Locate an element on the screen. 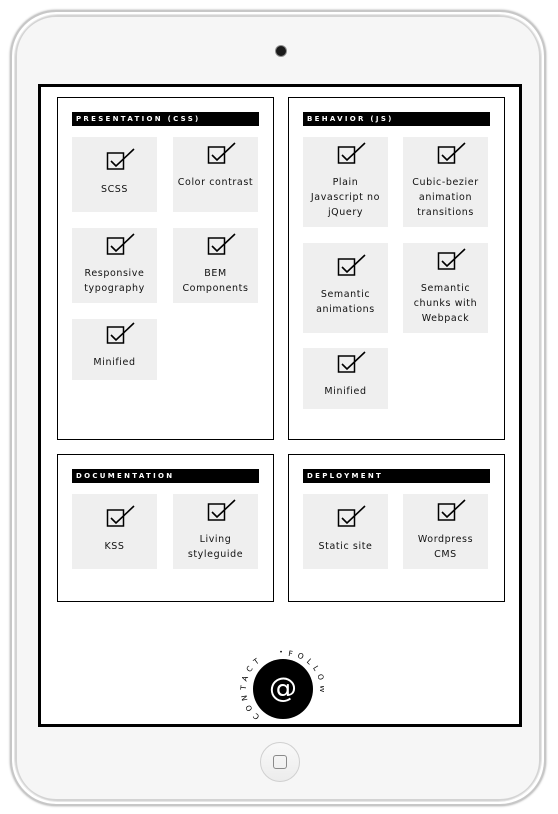  tile-wordpress-cms: Wordpress CMS is located at coordinates (445, 531).